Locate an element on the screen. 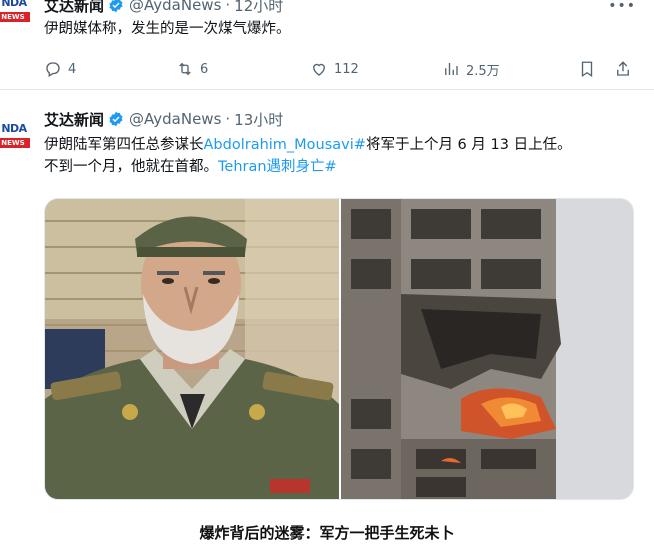 Image resolution: width=654 pixels, height=550 pixels. bookmark-button is located at coordinates (587, 69).